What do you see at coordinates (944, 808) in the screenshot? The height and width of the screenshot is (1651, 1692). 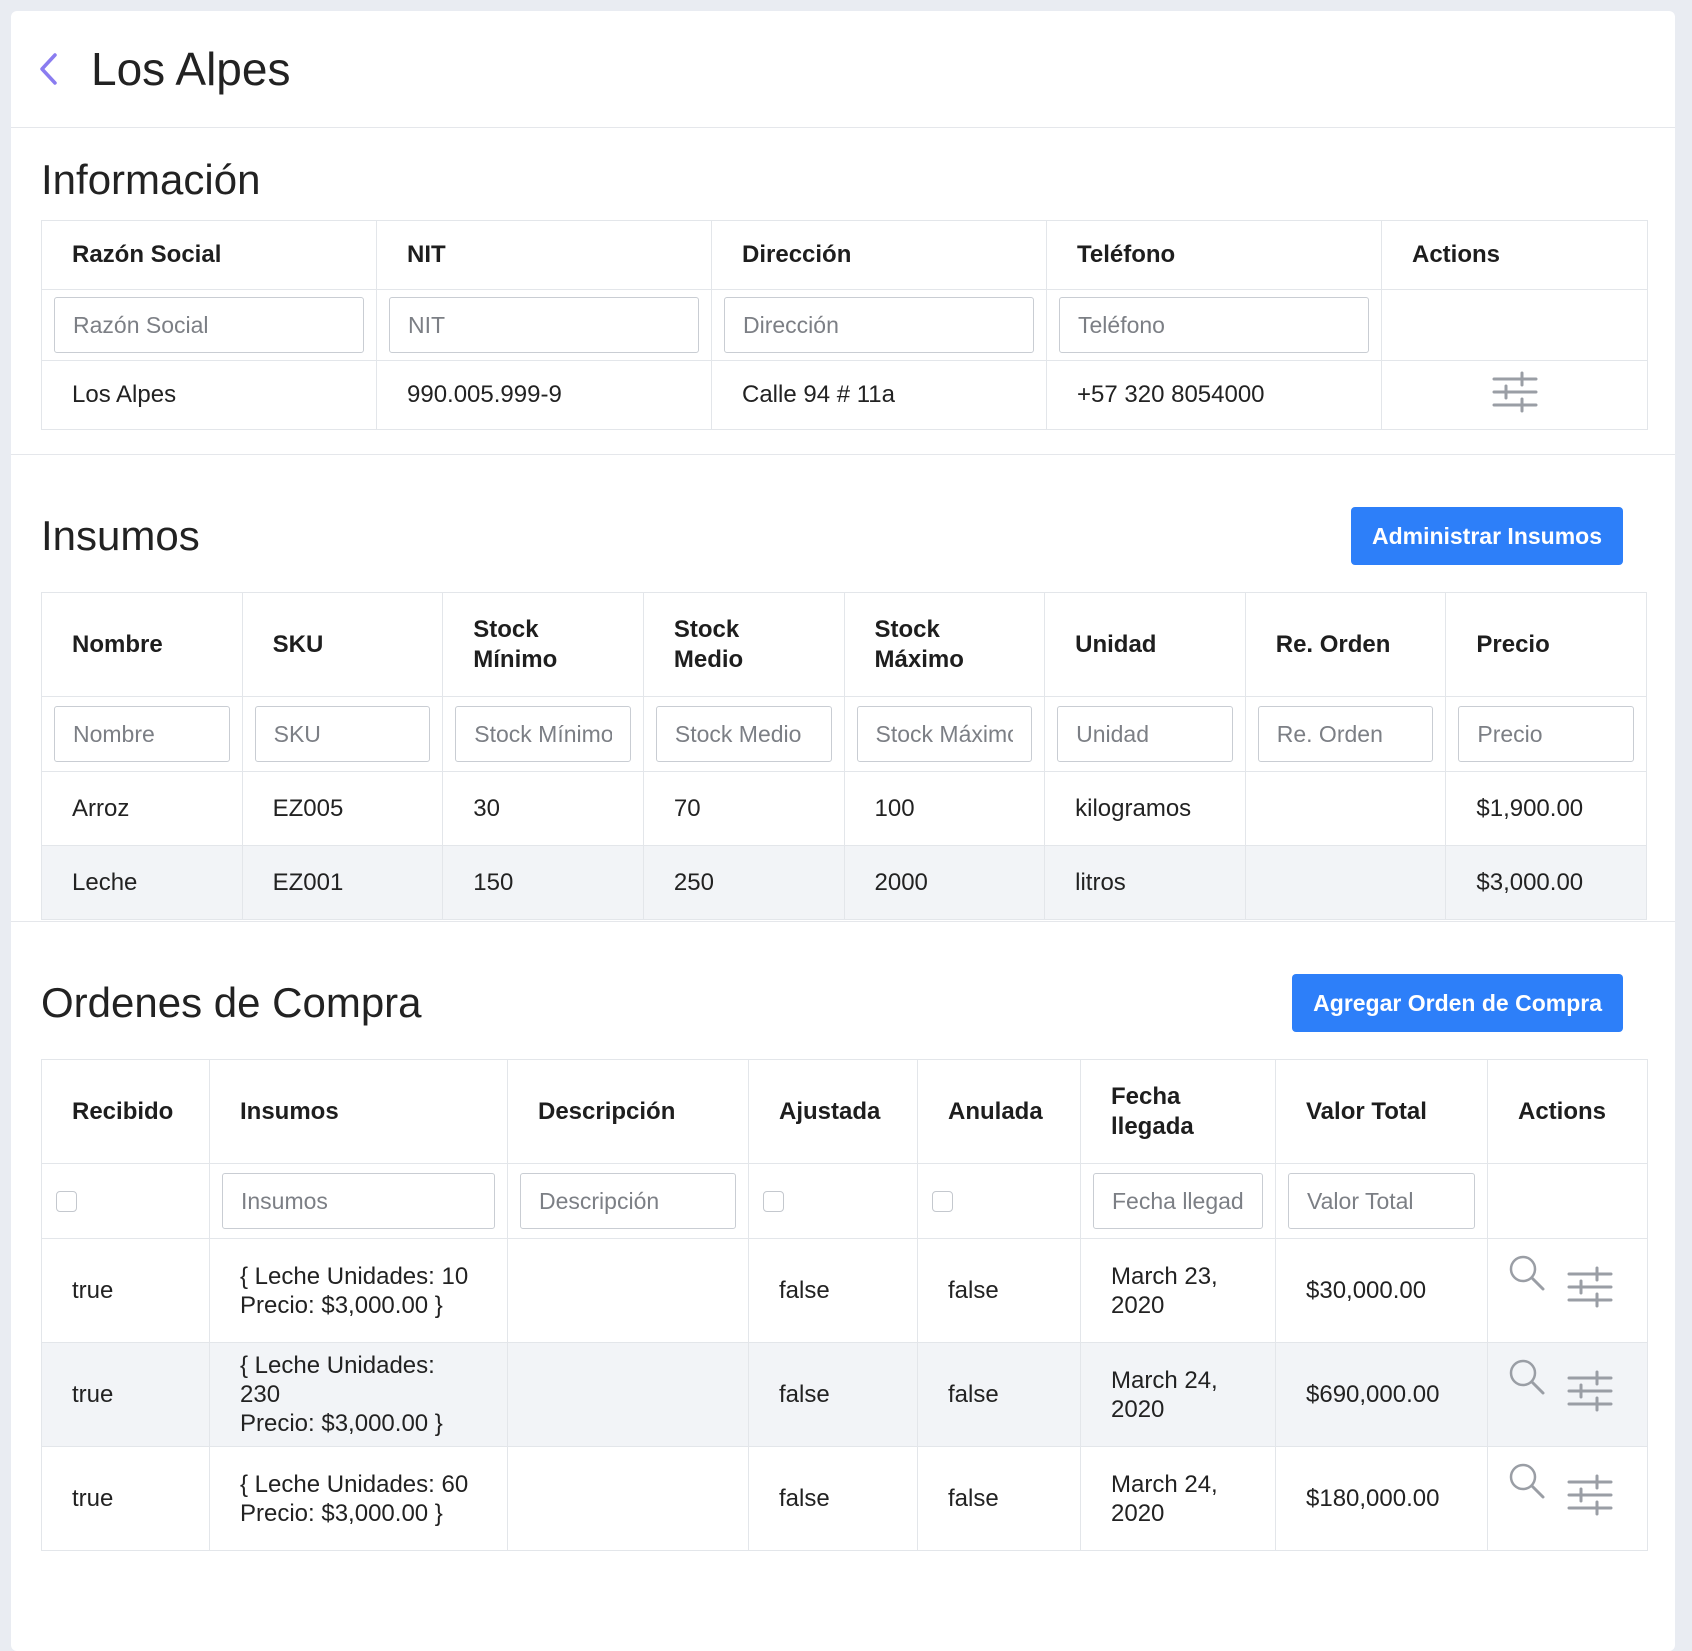 I see `stock-maximo-cell: 100` at bounding box center [944, 808].